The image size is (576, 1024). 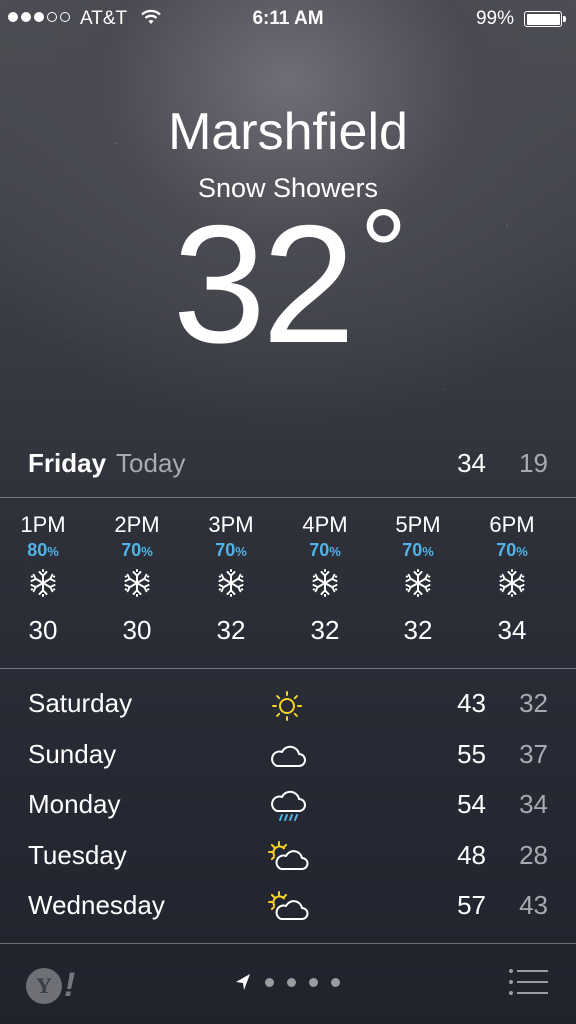 What do you see at coordinates (471, 703) in the screenshot?
I see `daily-high: 43` at bounding box center [471, 703].